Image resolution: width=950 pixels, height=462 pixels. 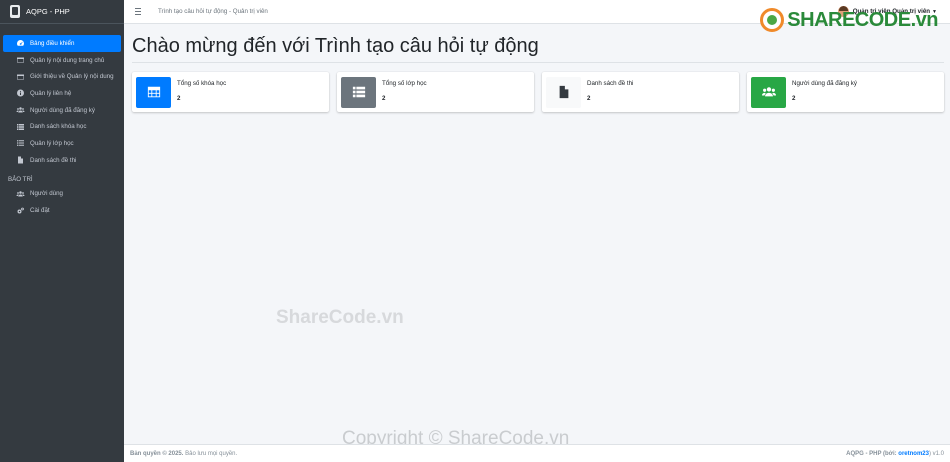 What do you see at coordinates (871, 453) in the screenshot?
I see `footer-app: AQPG - PHP (bởi:` at bounding box center [871, 453].